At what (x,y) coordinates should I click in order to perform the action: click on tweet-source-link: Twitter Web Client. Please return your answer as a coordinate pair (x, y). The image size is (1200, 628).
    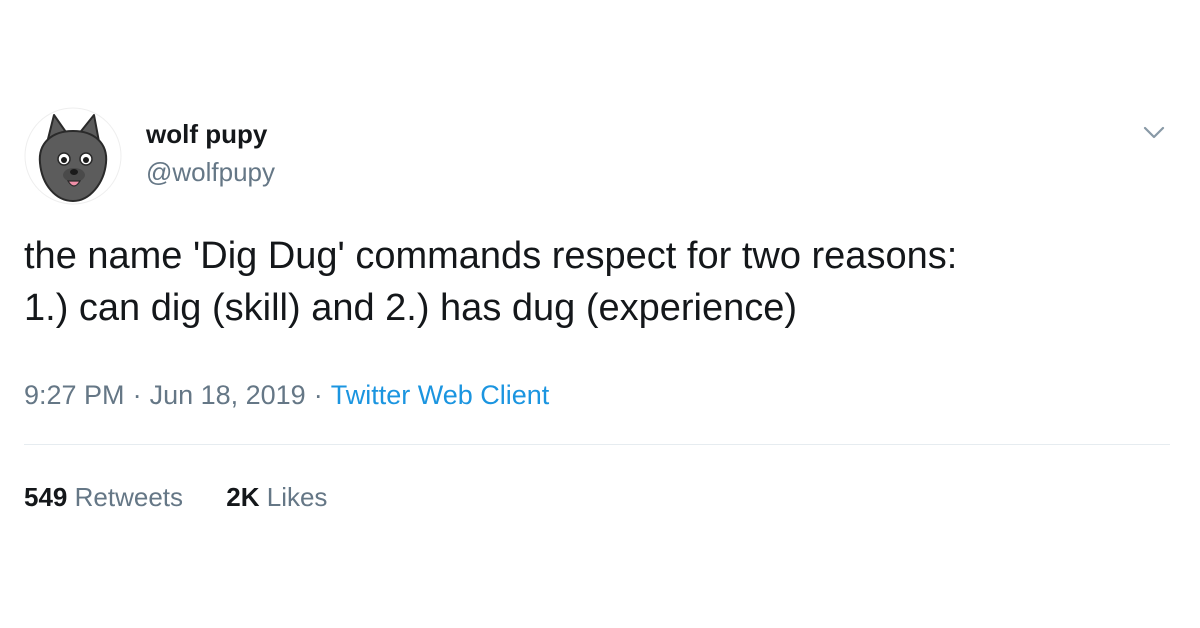
    Looking at the image, I should click on (440, 395).